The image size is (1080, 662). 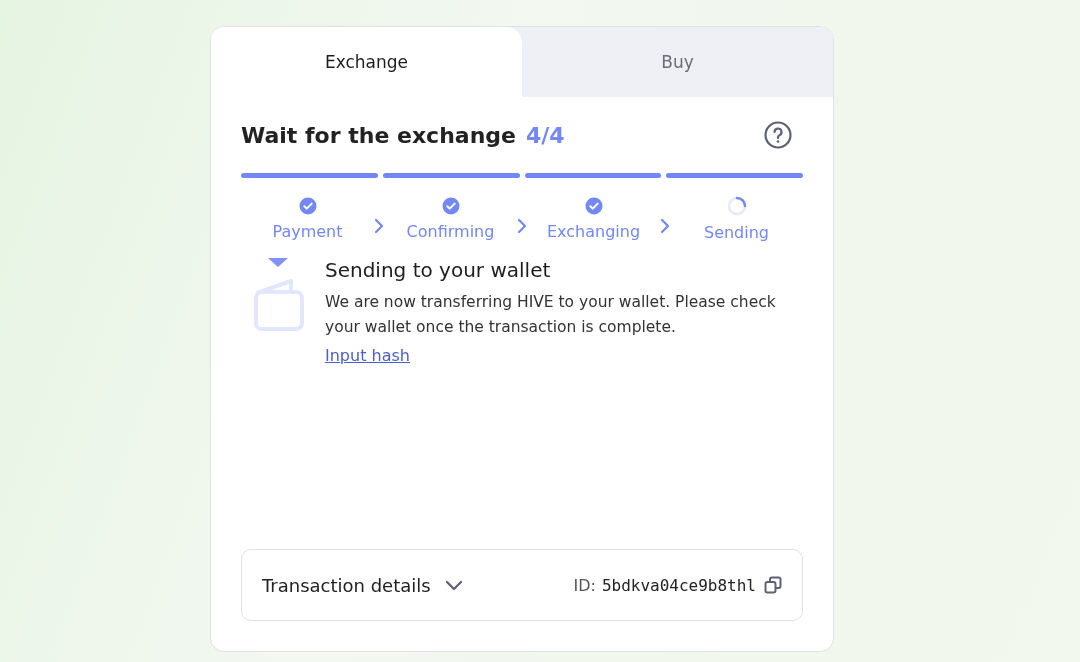 I want to click on page-title: Wait for the exchange, so click(x=378, y=135).